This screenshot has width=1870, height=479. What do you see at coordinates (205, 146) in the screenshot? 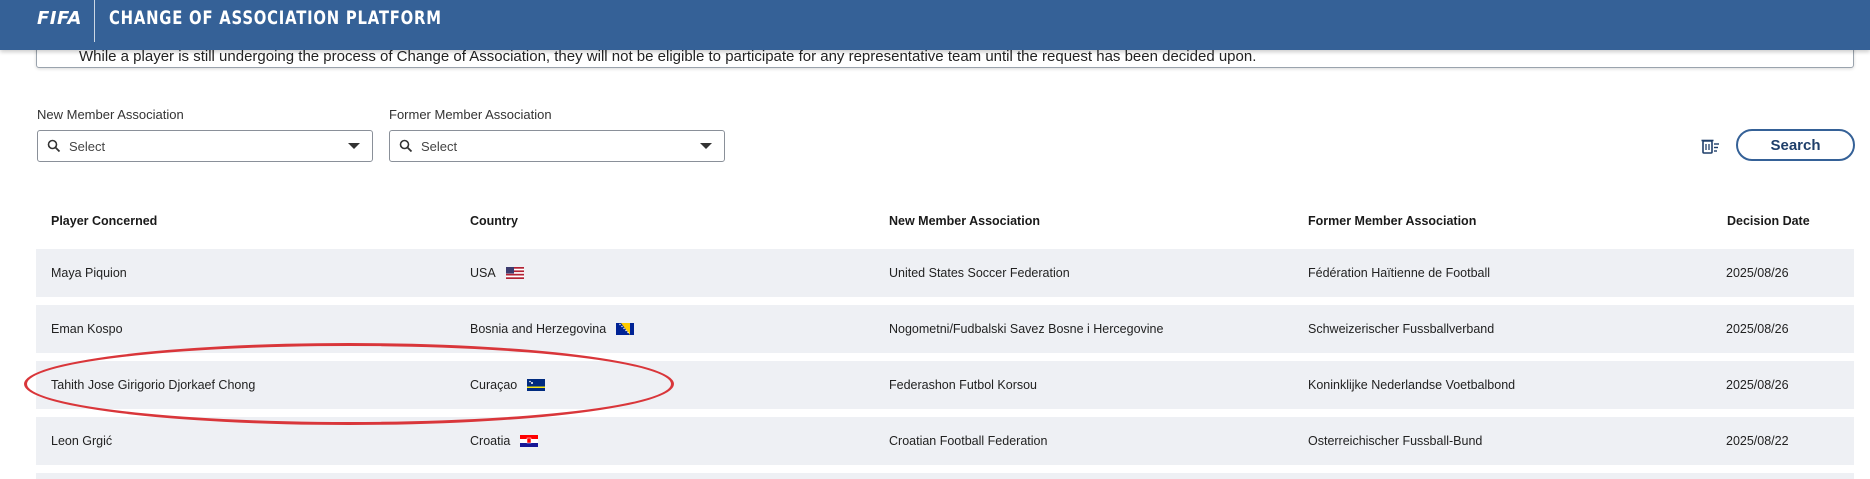
I see `new-member-association-select: Select` at bounding box center [205, 146].